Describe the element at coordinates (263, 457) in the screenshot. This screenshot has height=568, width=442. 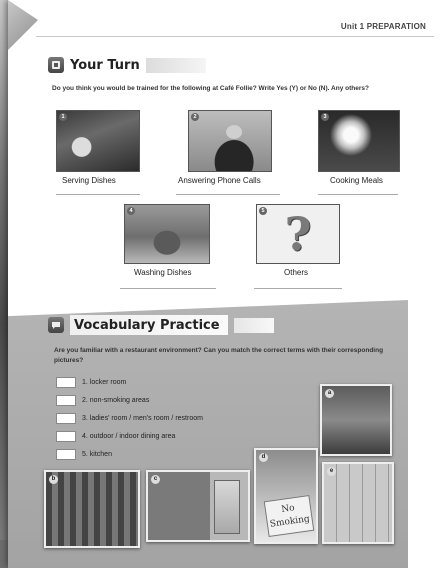
I see `photo-label: d` at that location.